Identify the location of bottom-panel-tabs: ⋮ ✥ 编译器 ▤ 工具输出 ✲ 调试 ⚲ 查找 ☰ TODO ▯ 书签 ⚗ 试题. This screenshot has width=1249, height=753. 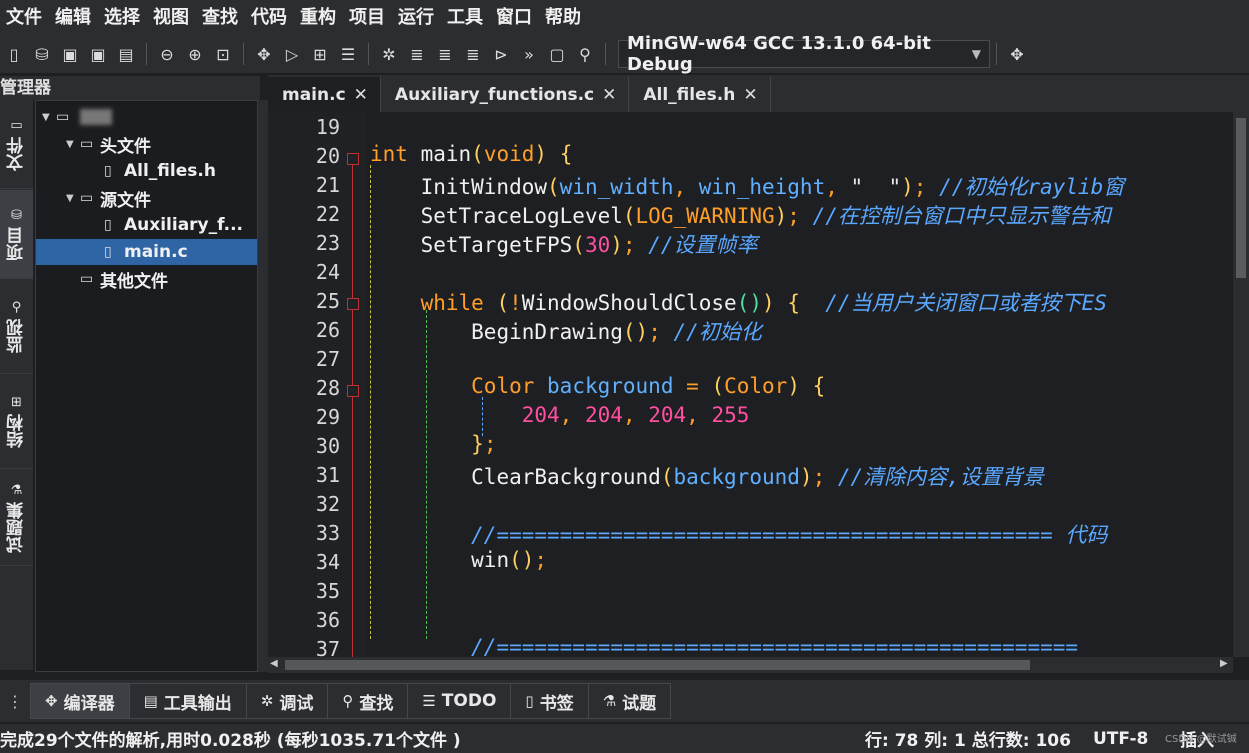
(624, 701).